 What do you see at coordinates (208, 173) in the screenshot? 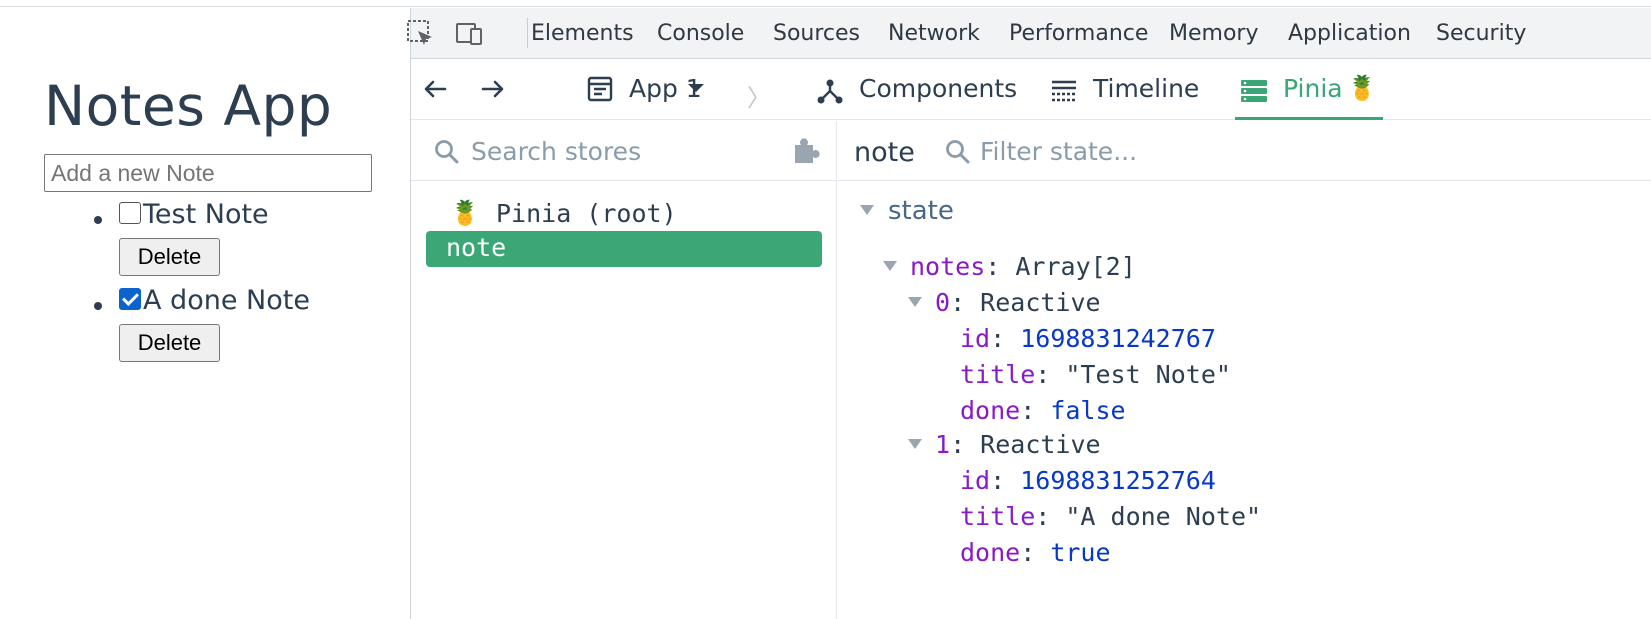
I see `new-note-input` at bounding box center [208, 173].